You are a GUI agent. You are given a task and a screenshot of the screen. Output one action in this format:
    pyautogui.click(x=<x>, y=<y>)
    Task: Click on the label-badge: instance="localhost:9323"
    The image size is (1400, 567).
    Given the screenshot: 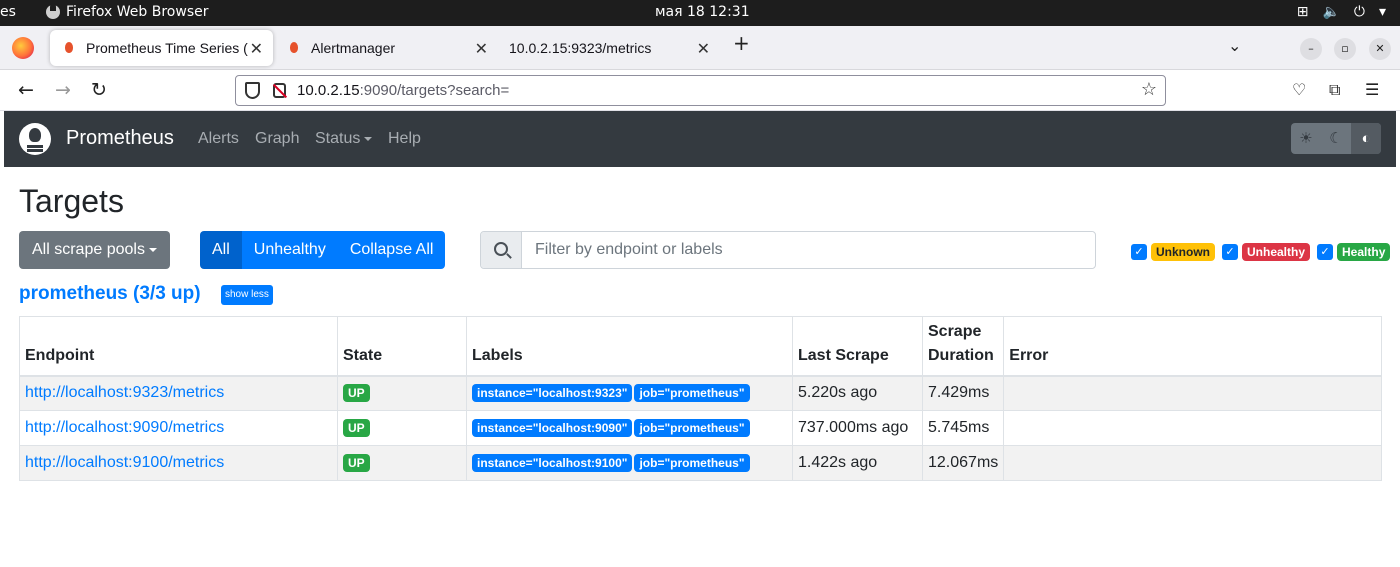 What is the action you would take?
    pyautogui.click(x=552, y=393)
    